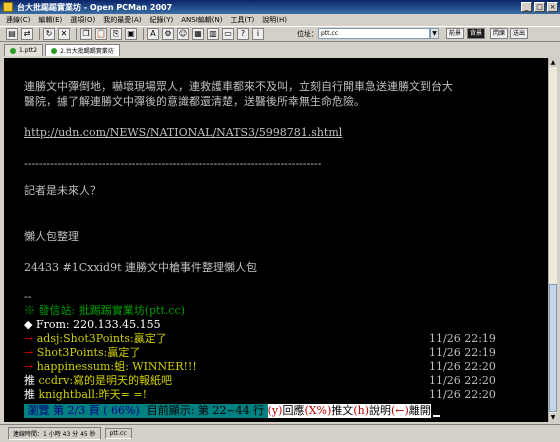 This screenshot has height=442, width=560. I want to click on push-comment: → adsj:Shot3Points:贏定了, so click(95, 339).